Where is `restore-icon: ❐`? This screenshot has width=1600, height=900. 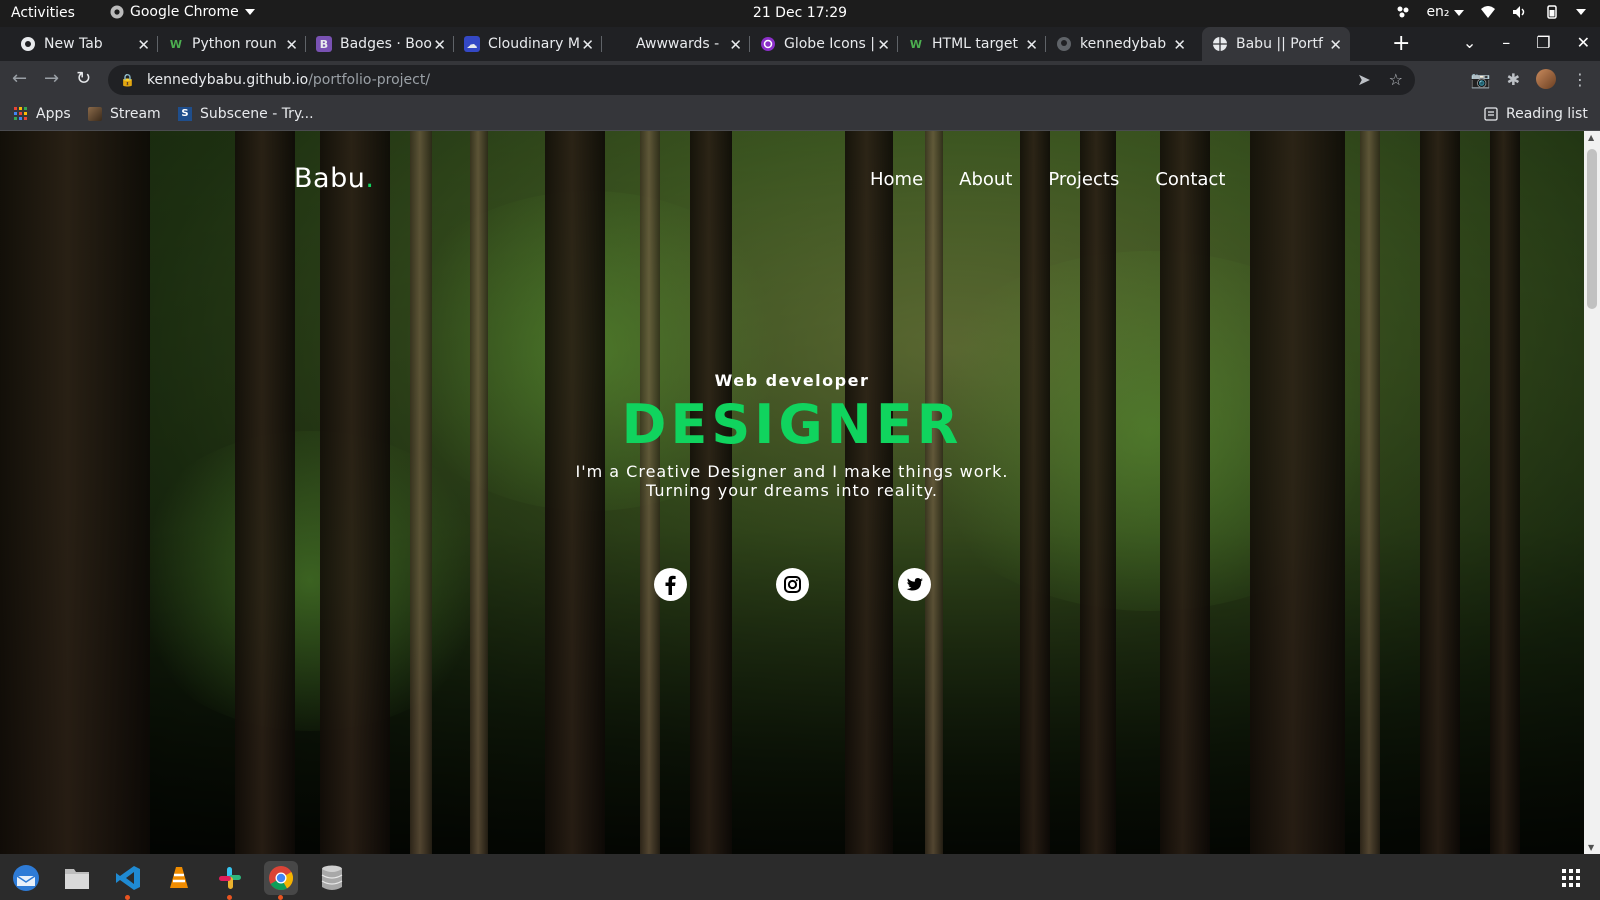
restore-icon: ❐ is located at coordinates (1543, 42).